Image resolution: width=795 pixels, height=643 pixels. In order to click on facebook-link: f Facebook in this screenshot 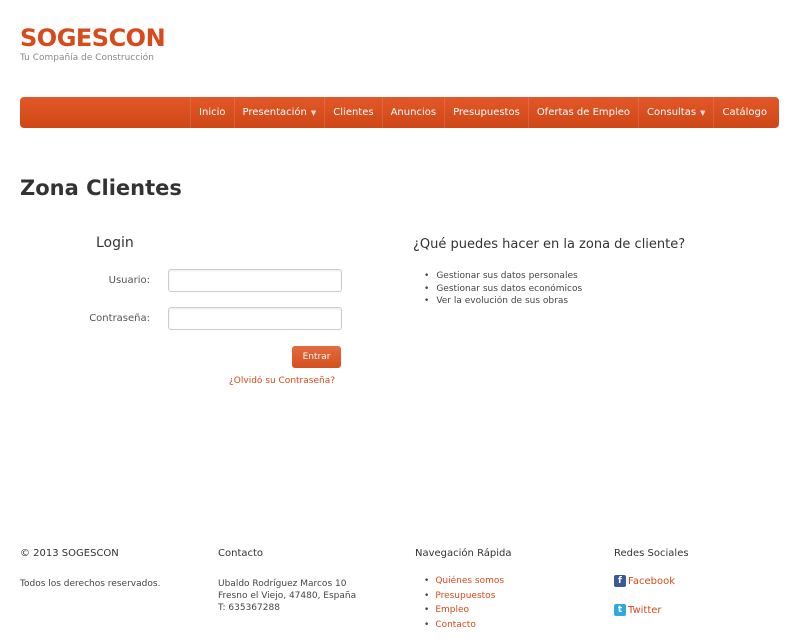, I will do `click(651, 581)`.